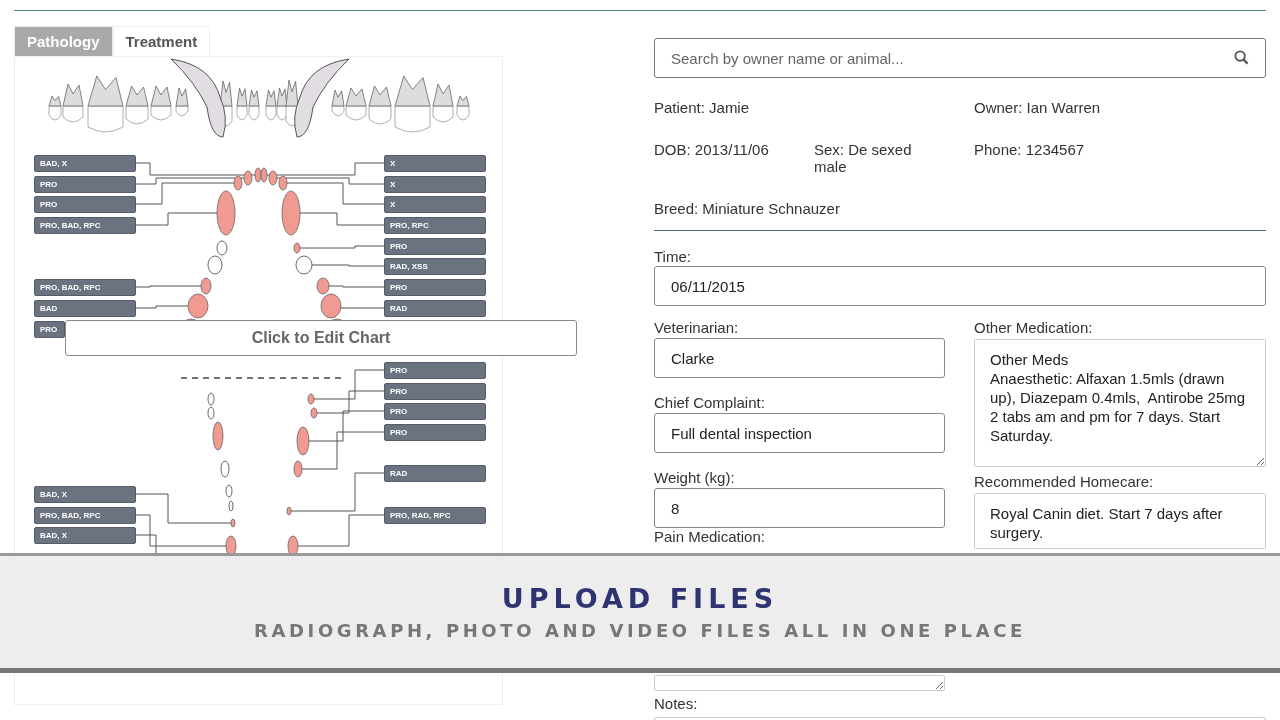  I want to click on date-of-birth: DOB: 2013/11/06, so click(712, 150).